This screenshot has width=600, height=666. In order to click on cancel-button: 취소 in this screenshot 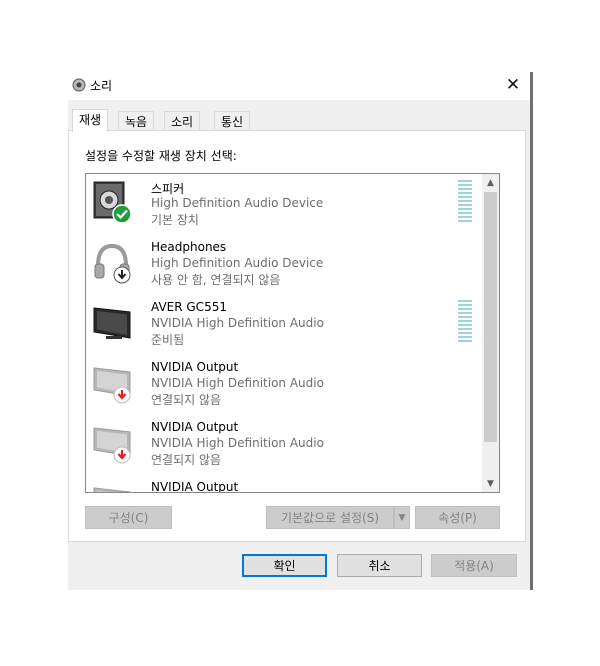, I will do `click(379, 565)`.